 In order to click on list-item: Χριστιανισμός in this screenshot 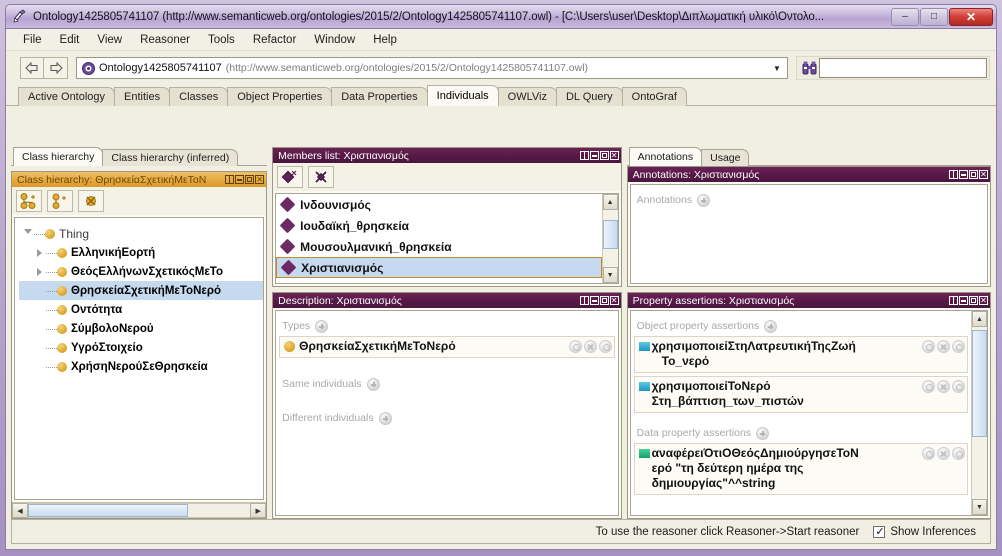, I will do `click(439, 267)`.